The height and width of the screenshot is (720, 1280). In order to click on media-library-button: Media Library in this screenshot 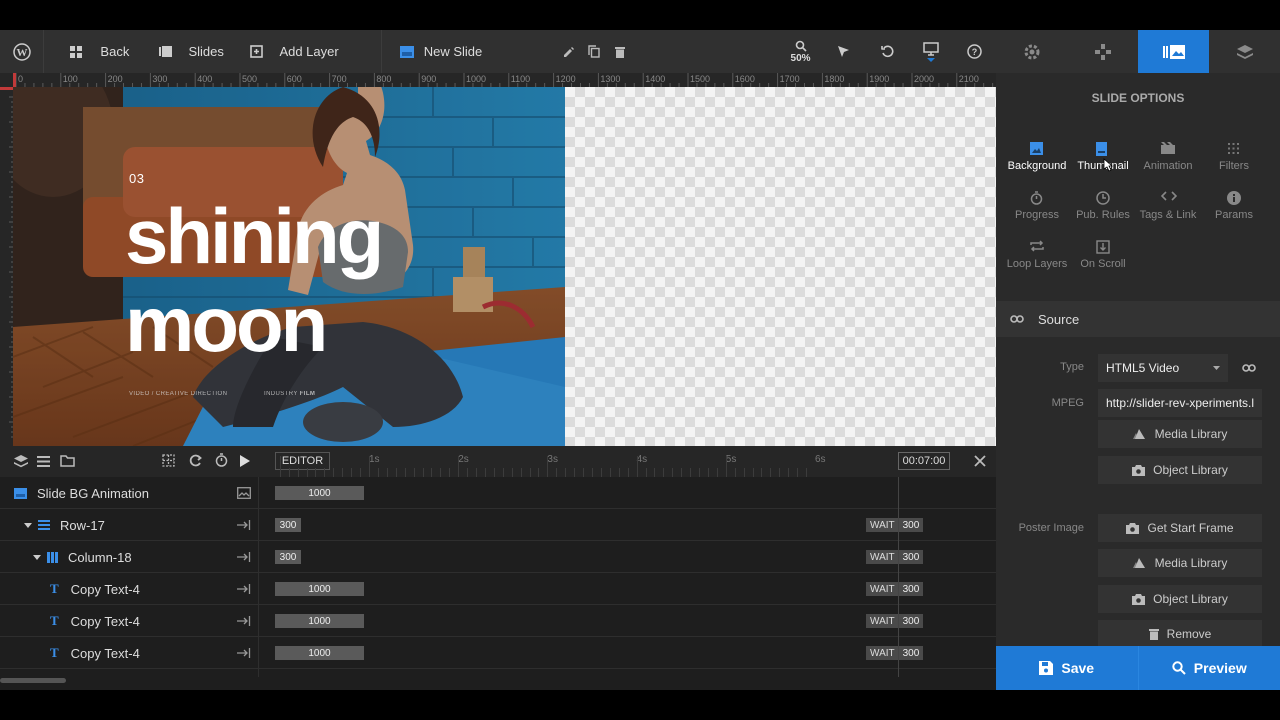, I will do `click(1180, 434)`.